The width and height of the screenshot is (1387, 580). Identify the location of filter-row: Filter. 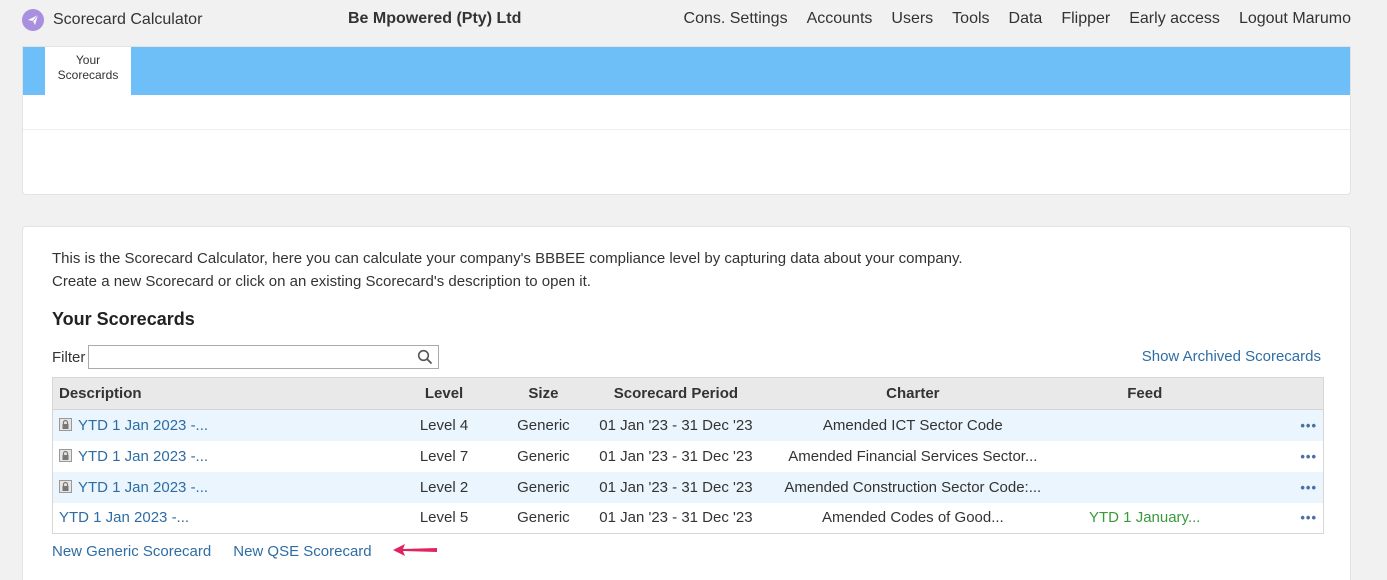
(246, 357).